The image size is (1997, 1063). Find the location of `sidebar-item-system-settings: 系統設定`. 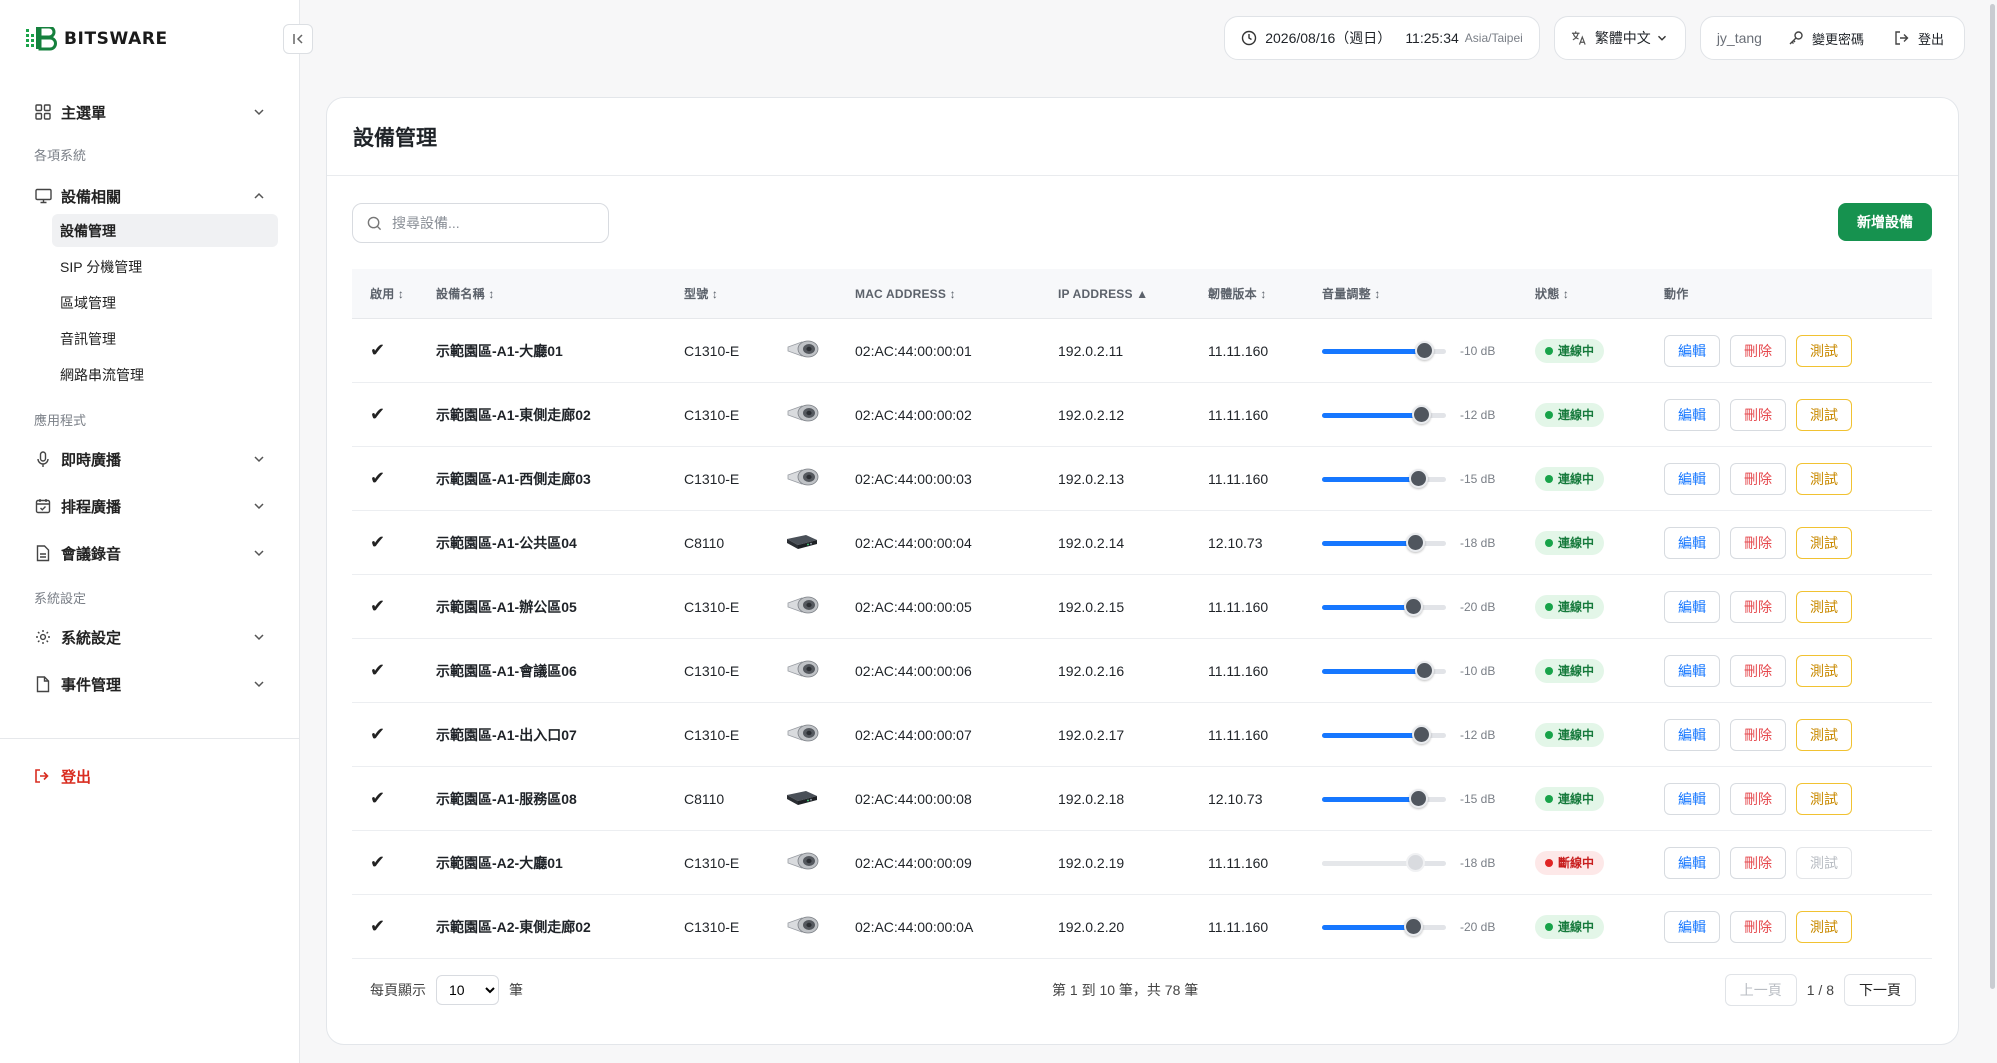

sidebar-item-system-settings: 系統設定 is located at coordinates (149, 637).